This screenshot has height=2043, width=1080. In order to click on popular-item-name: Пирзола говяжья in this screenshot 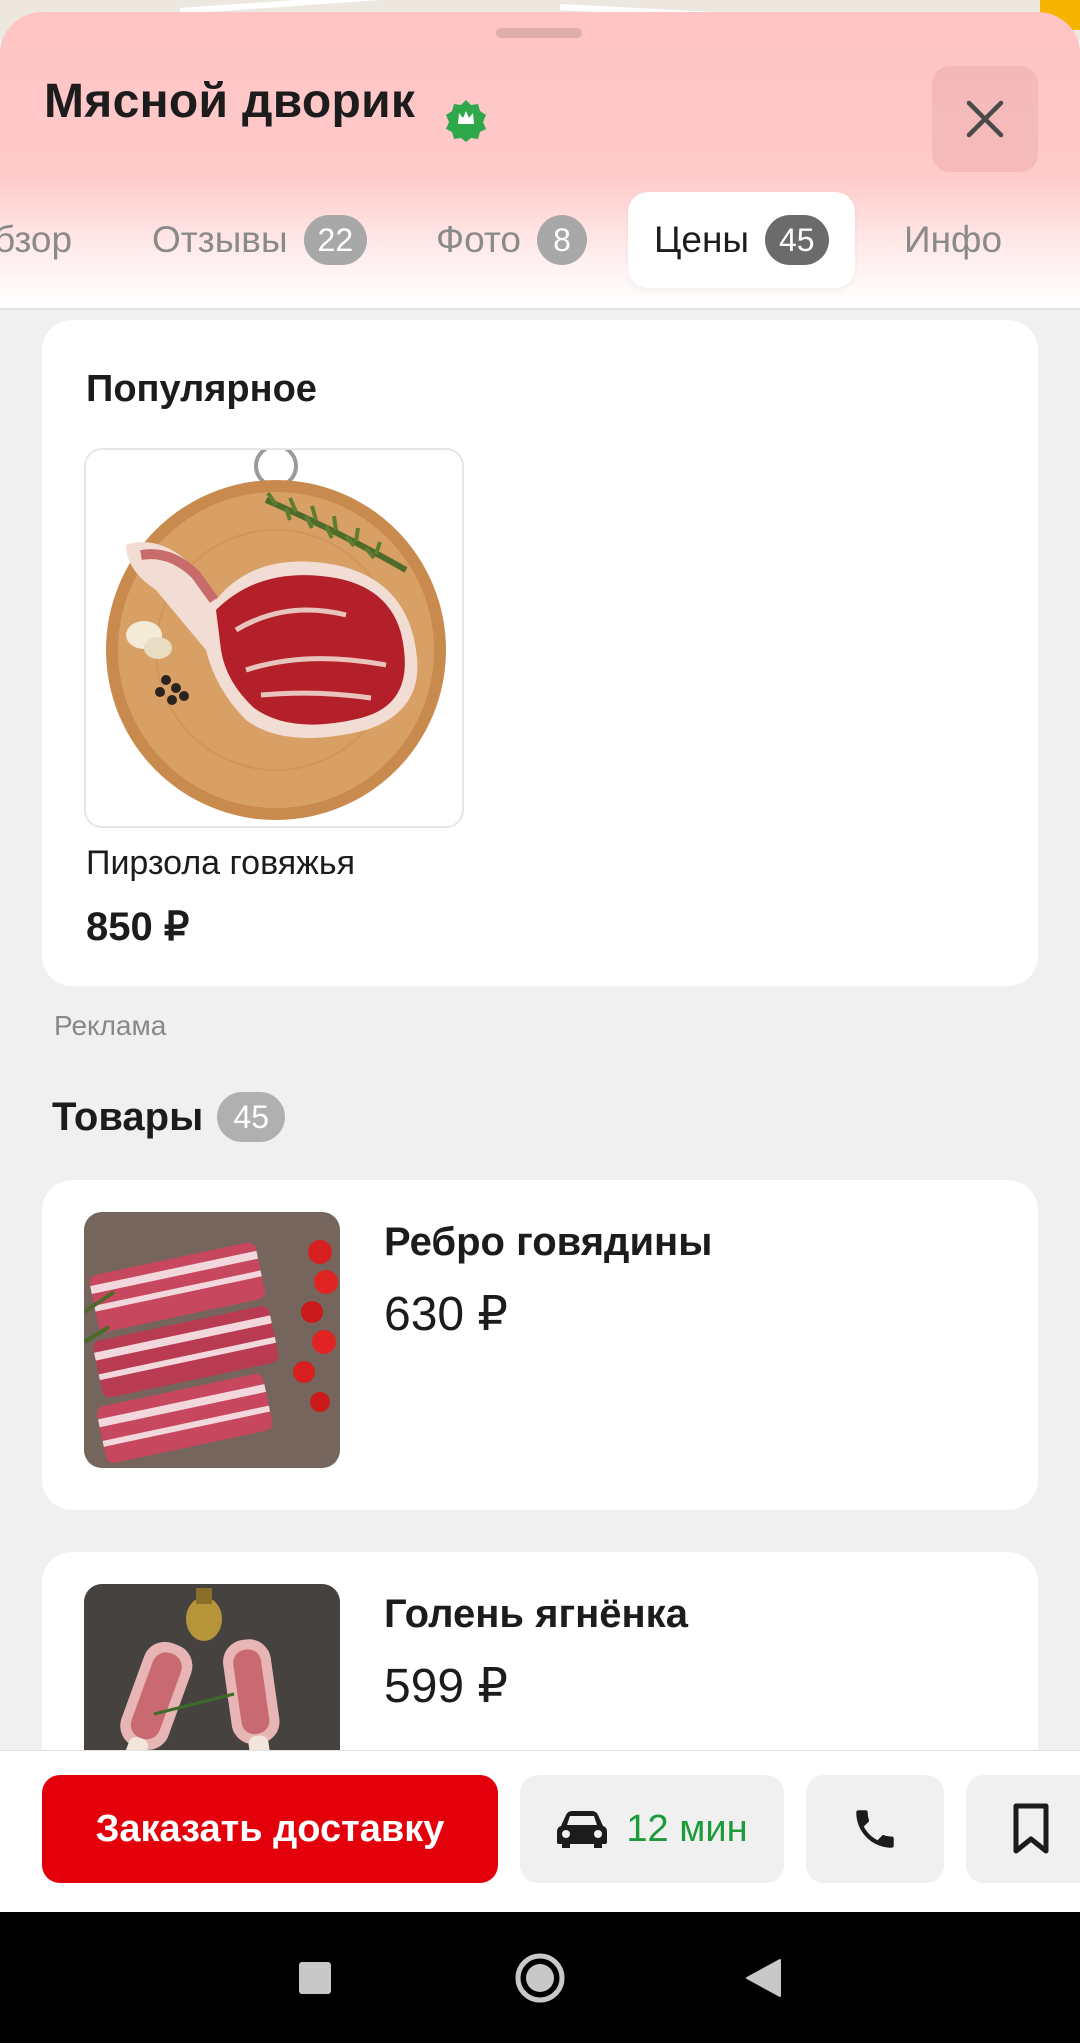, I will do `click(220, 863)`.